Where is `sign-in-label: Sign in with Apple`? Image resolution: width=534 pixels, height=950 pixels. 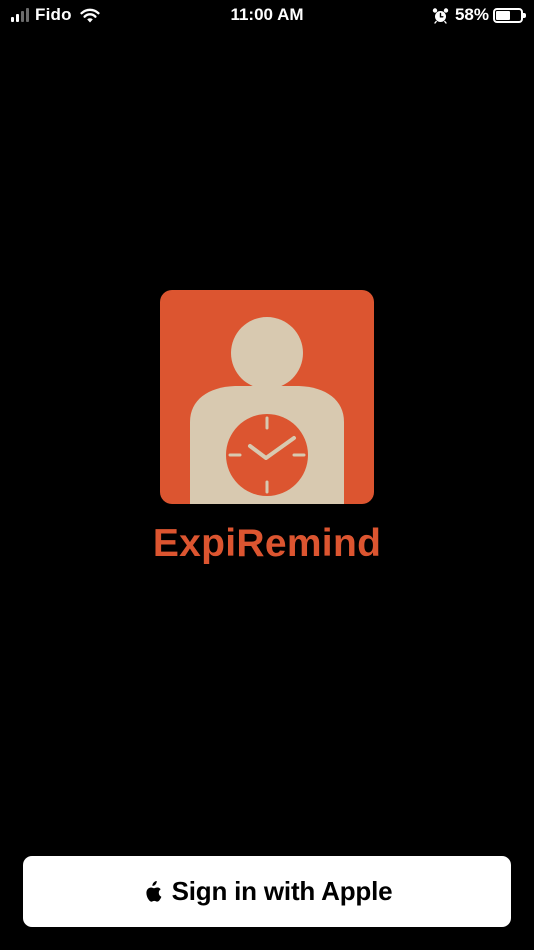
sign-in-label: Sign in with Apple is located at coordinates (282, 891).